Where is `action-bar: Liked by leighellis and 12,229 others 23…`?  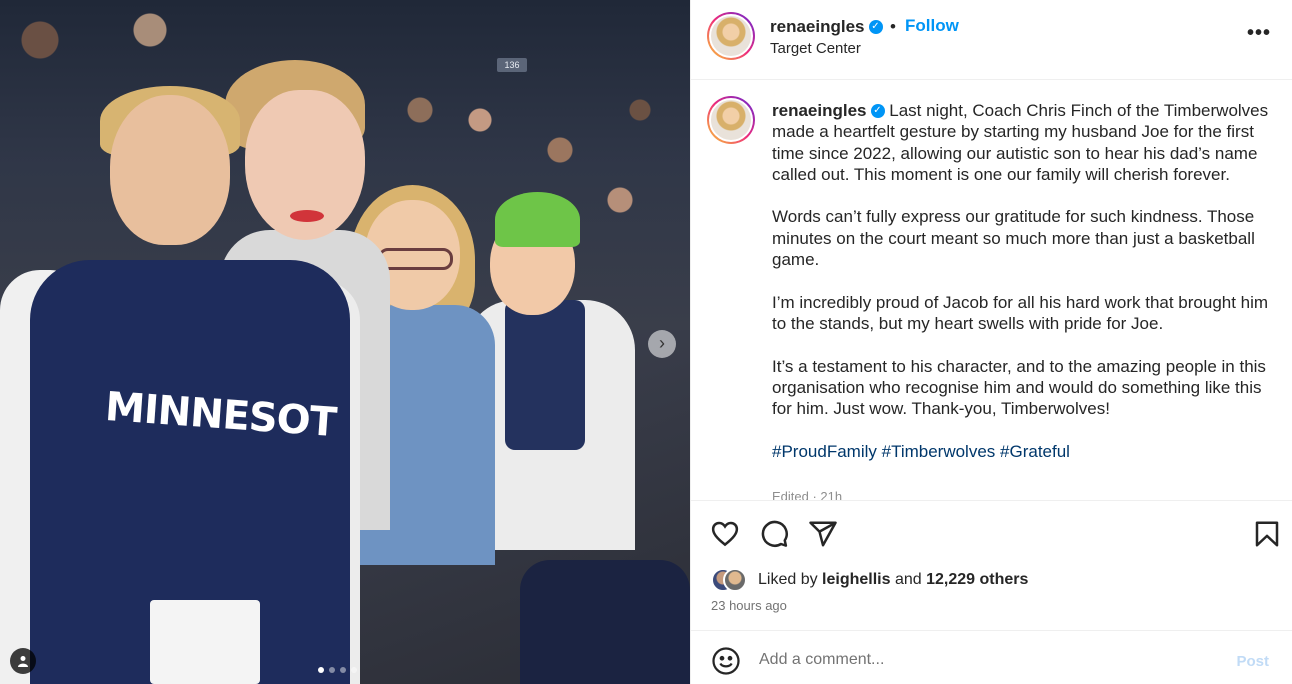
action-bar: Liked by leighellis and 12,229 others 23… is located at coordinates (991, 565).